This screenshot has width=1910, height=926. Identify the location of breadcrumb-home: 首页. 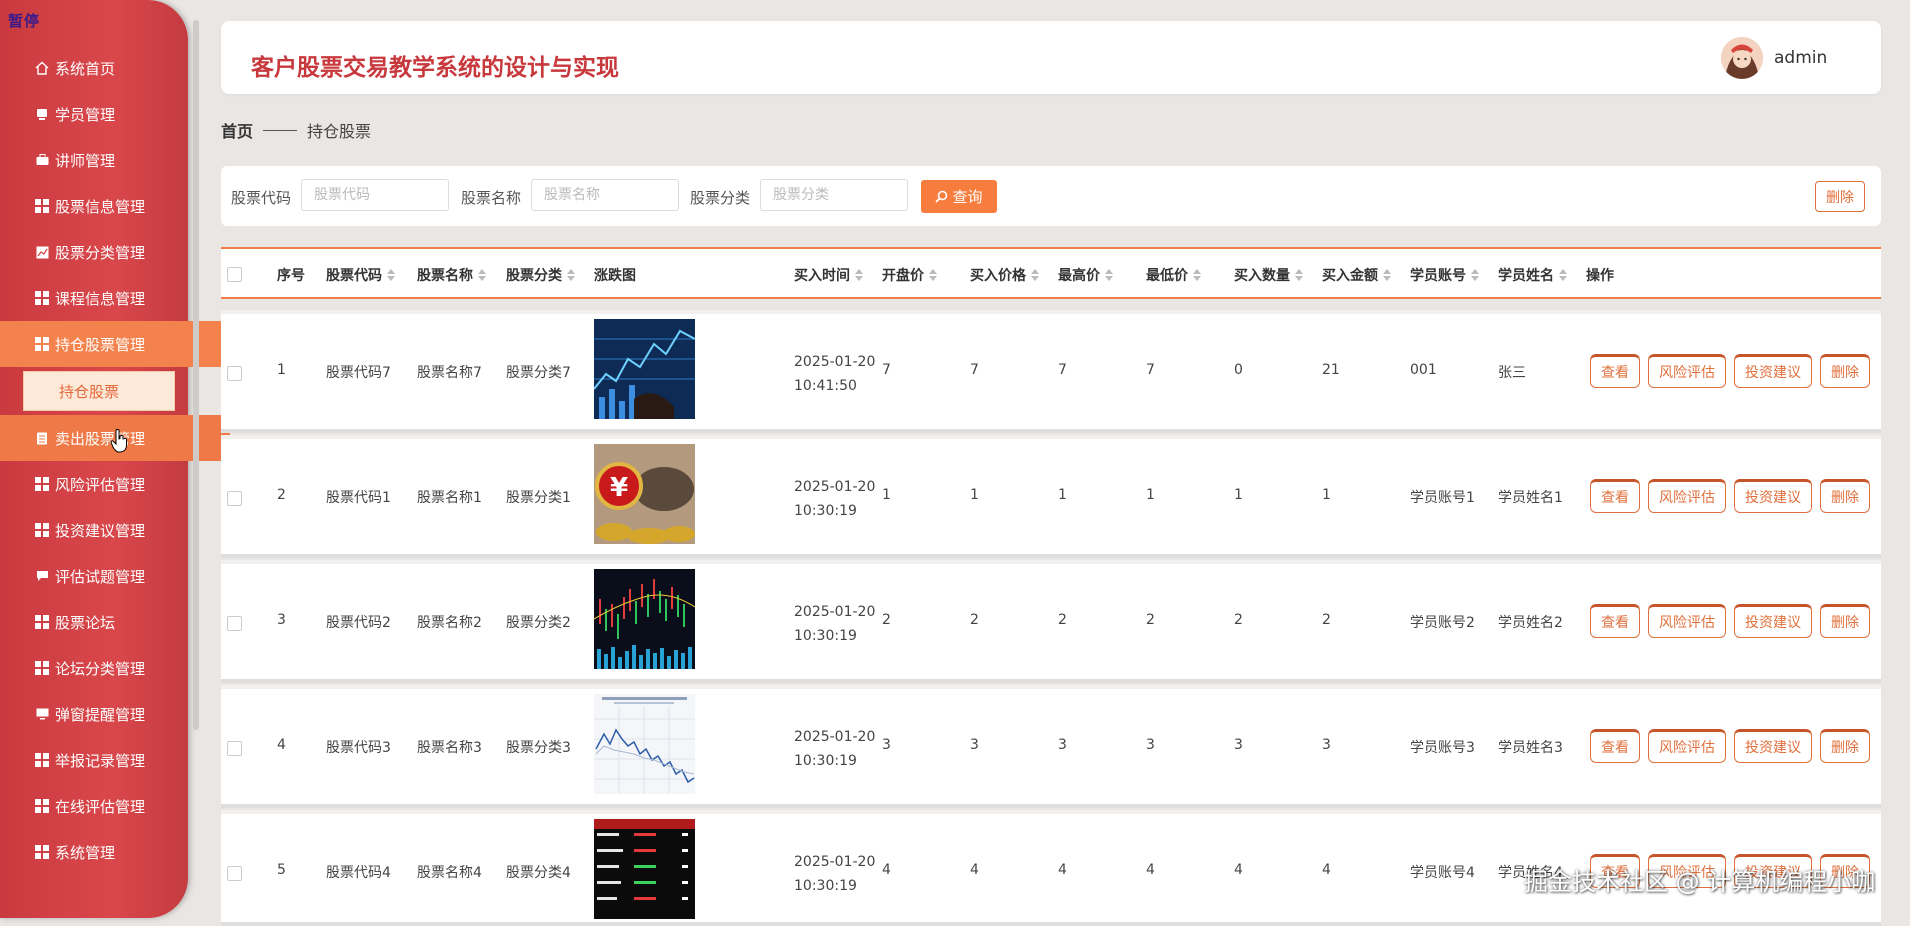
(237, 130).